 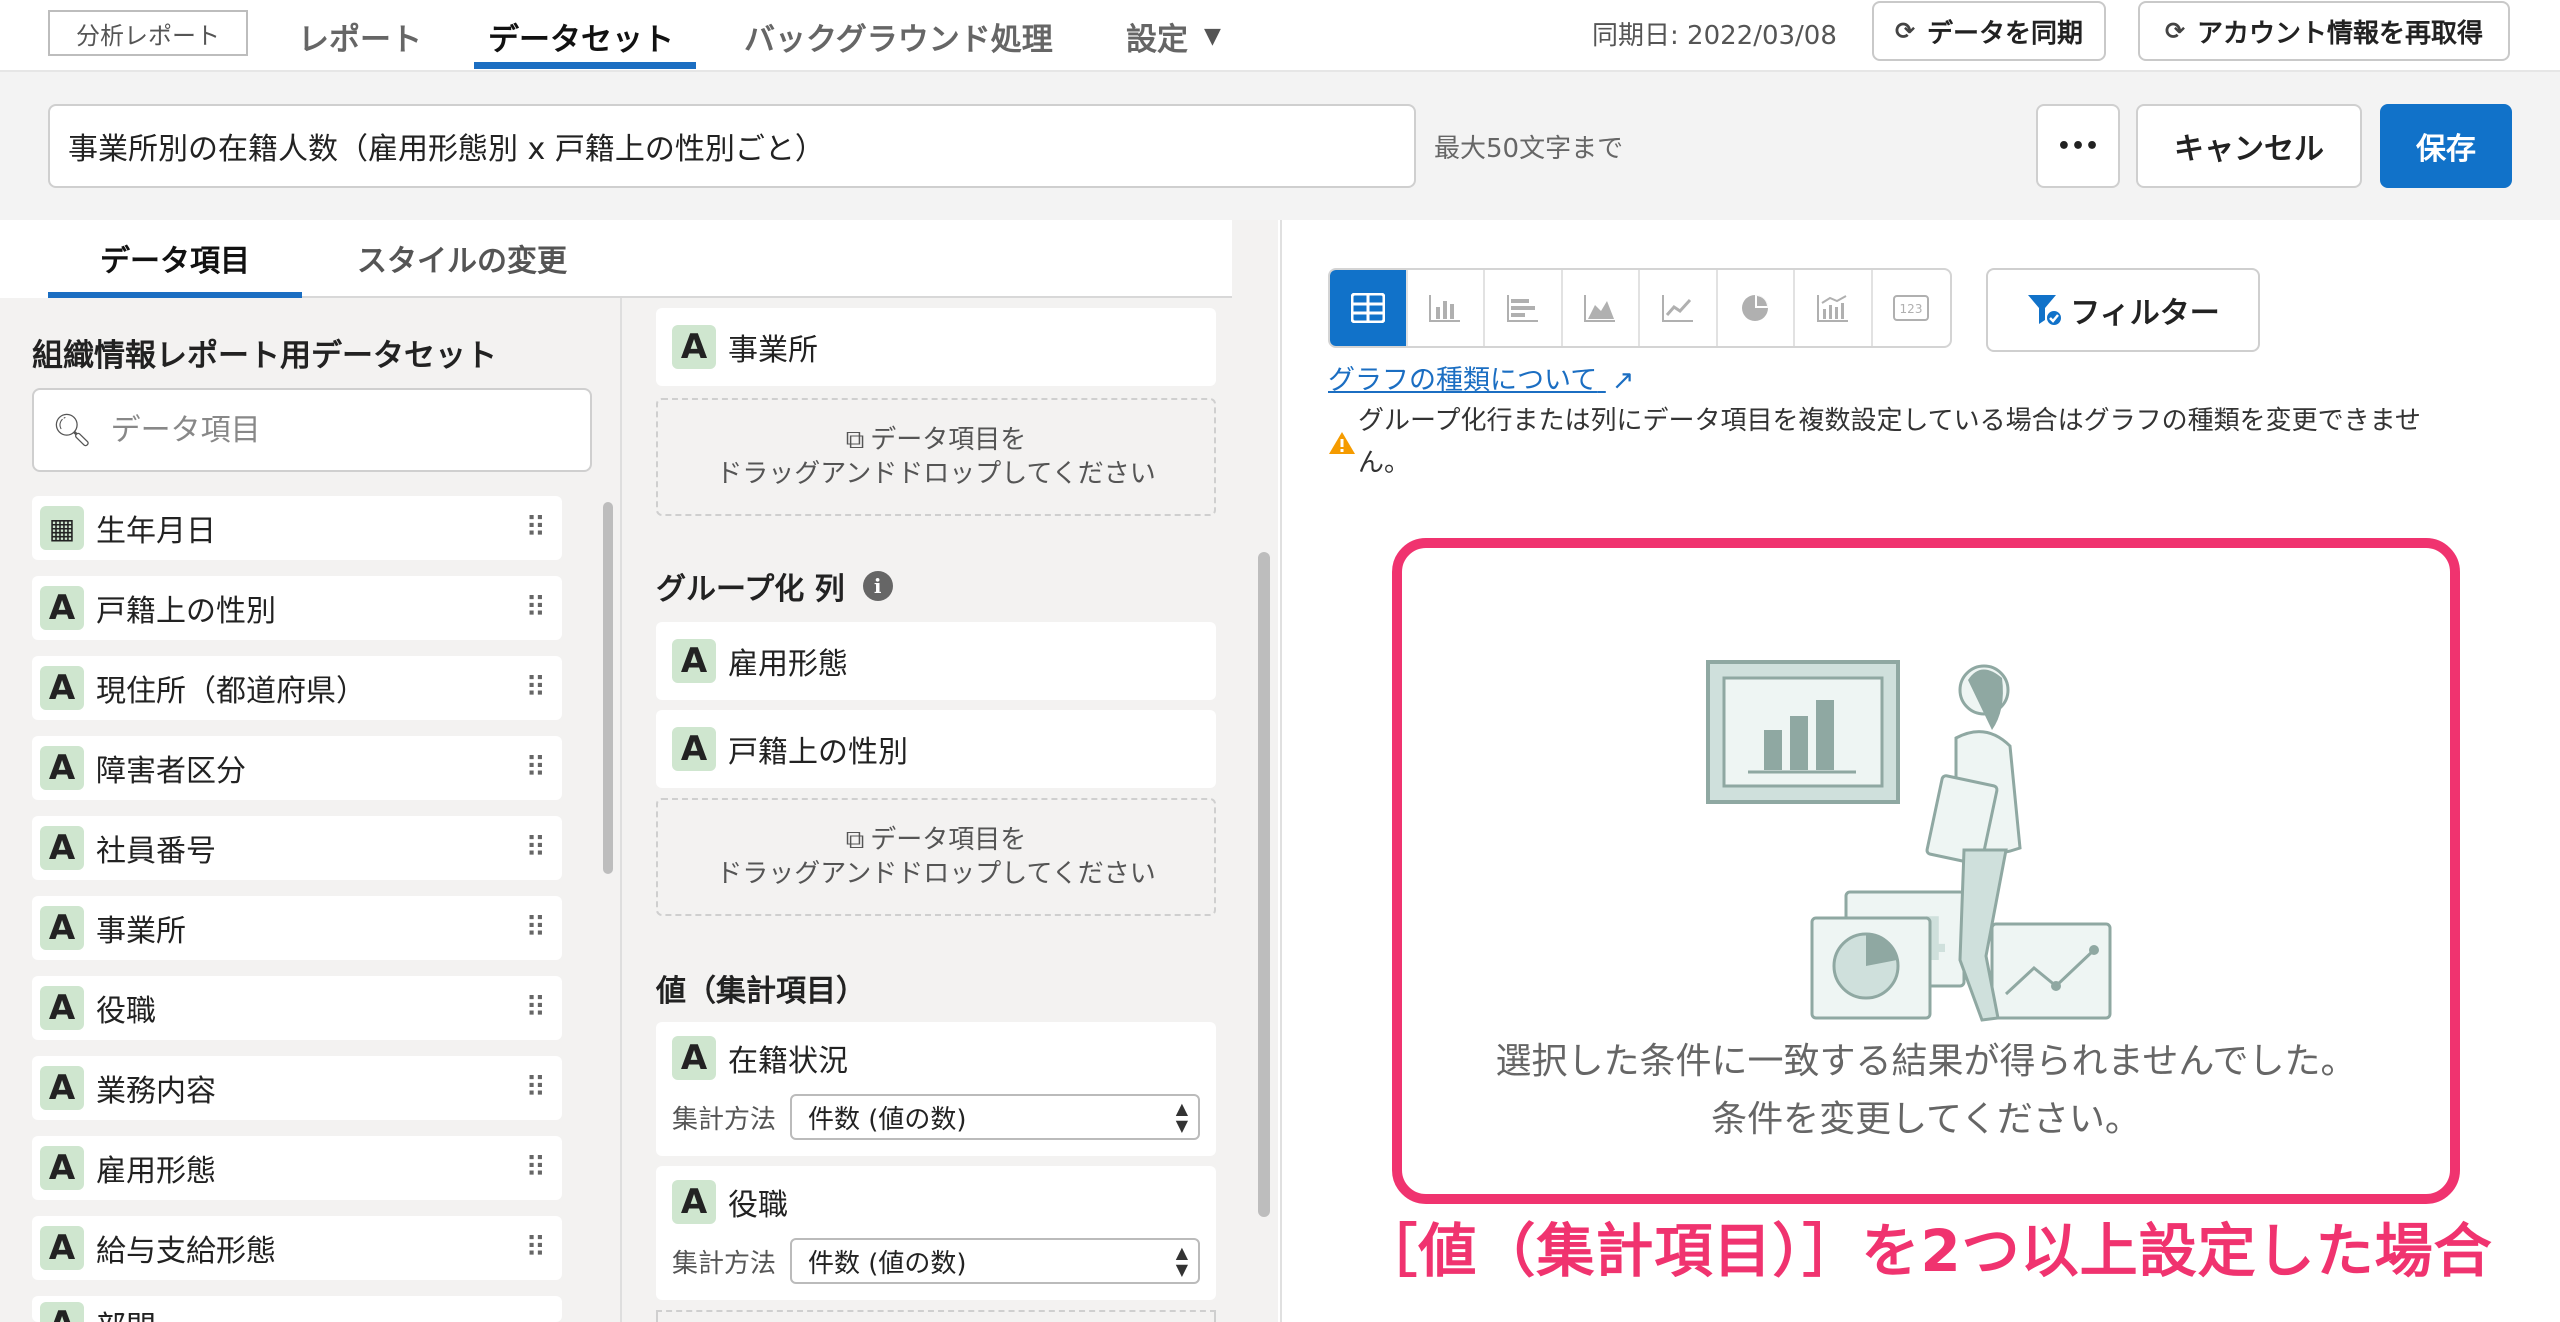 What do you see at coordinates (585, 65) in the screenshot?
I see `nav-active-indicator` at bounding box center [585, 65].